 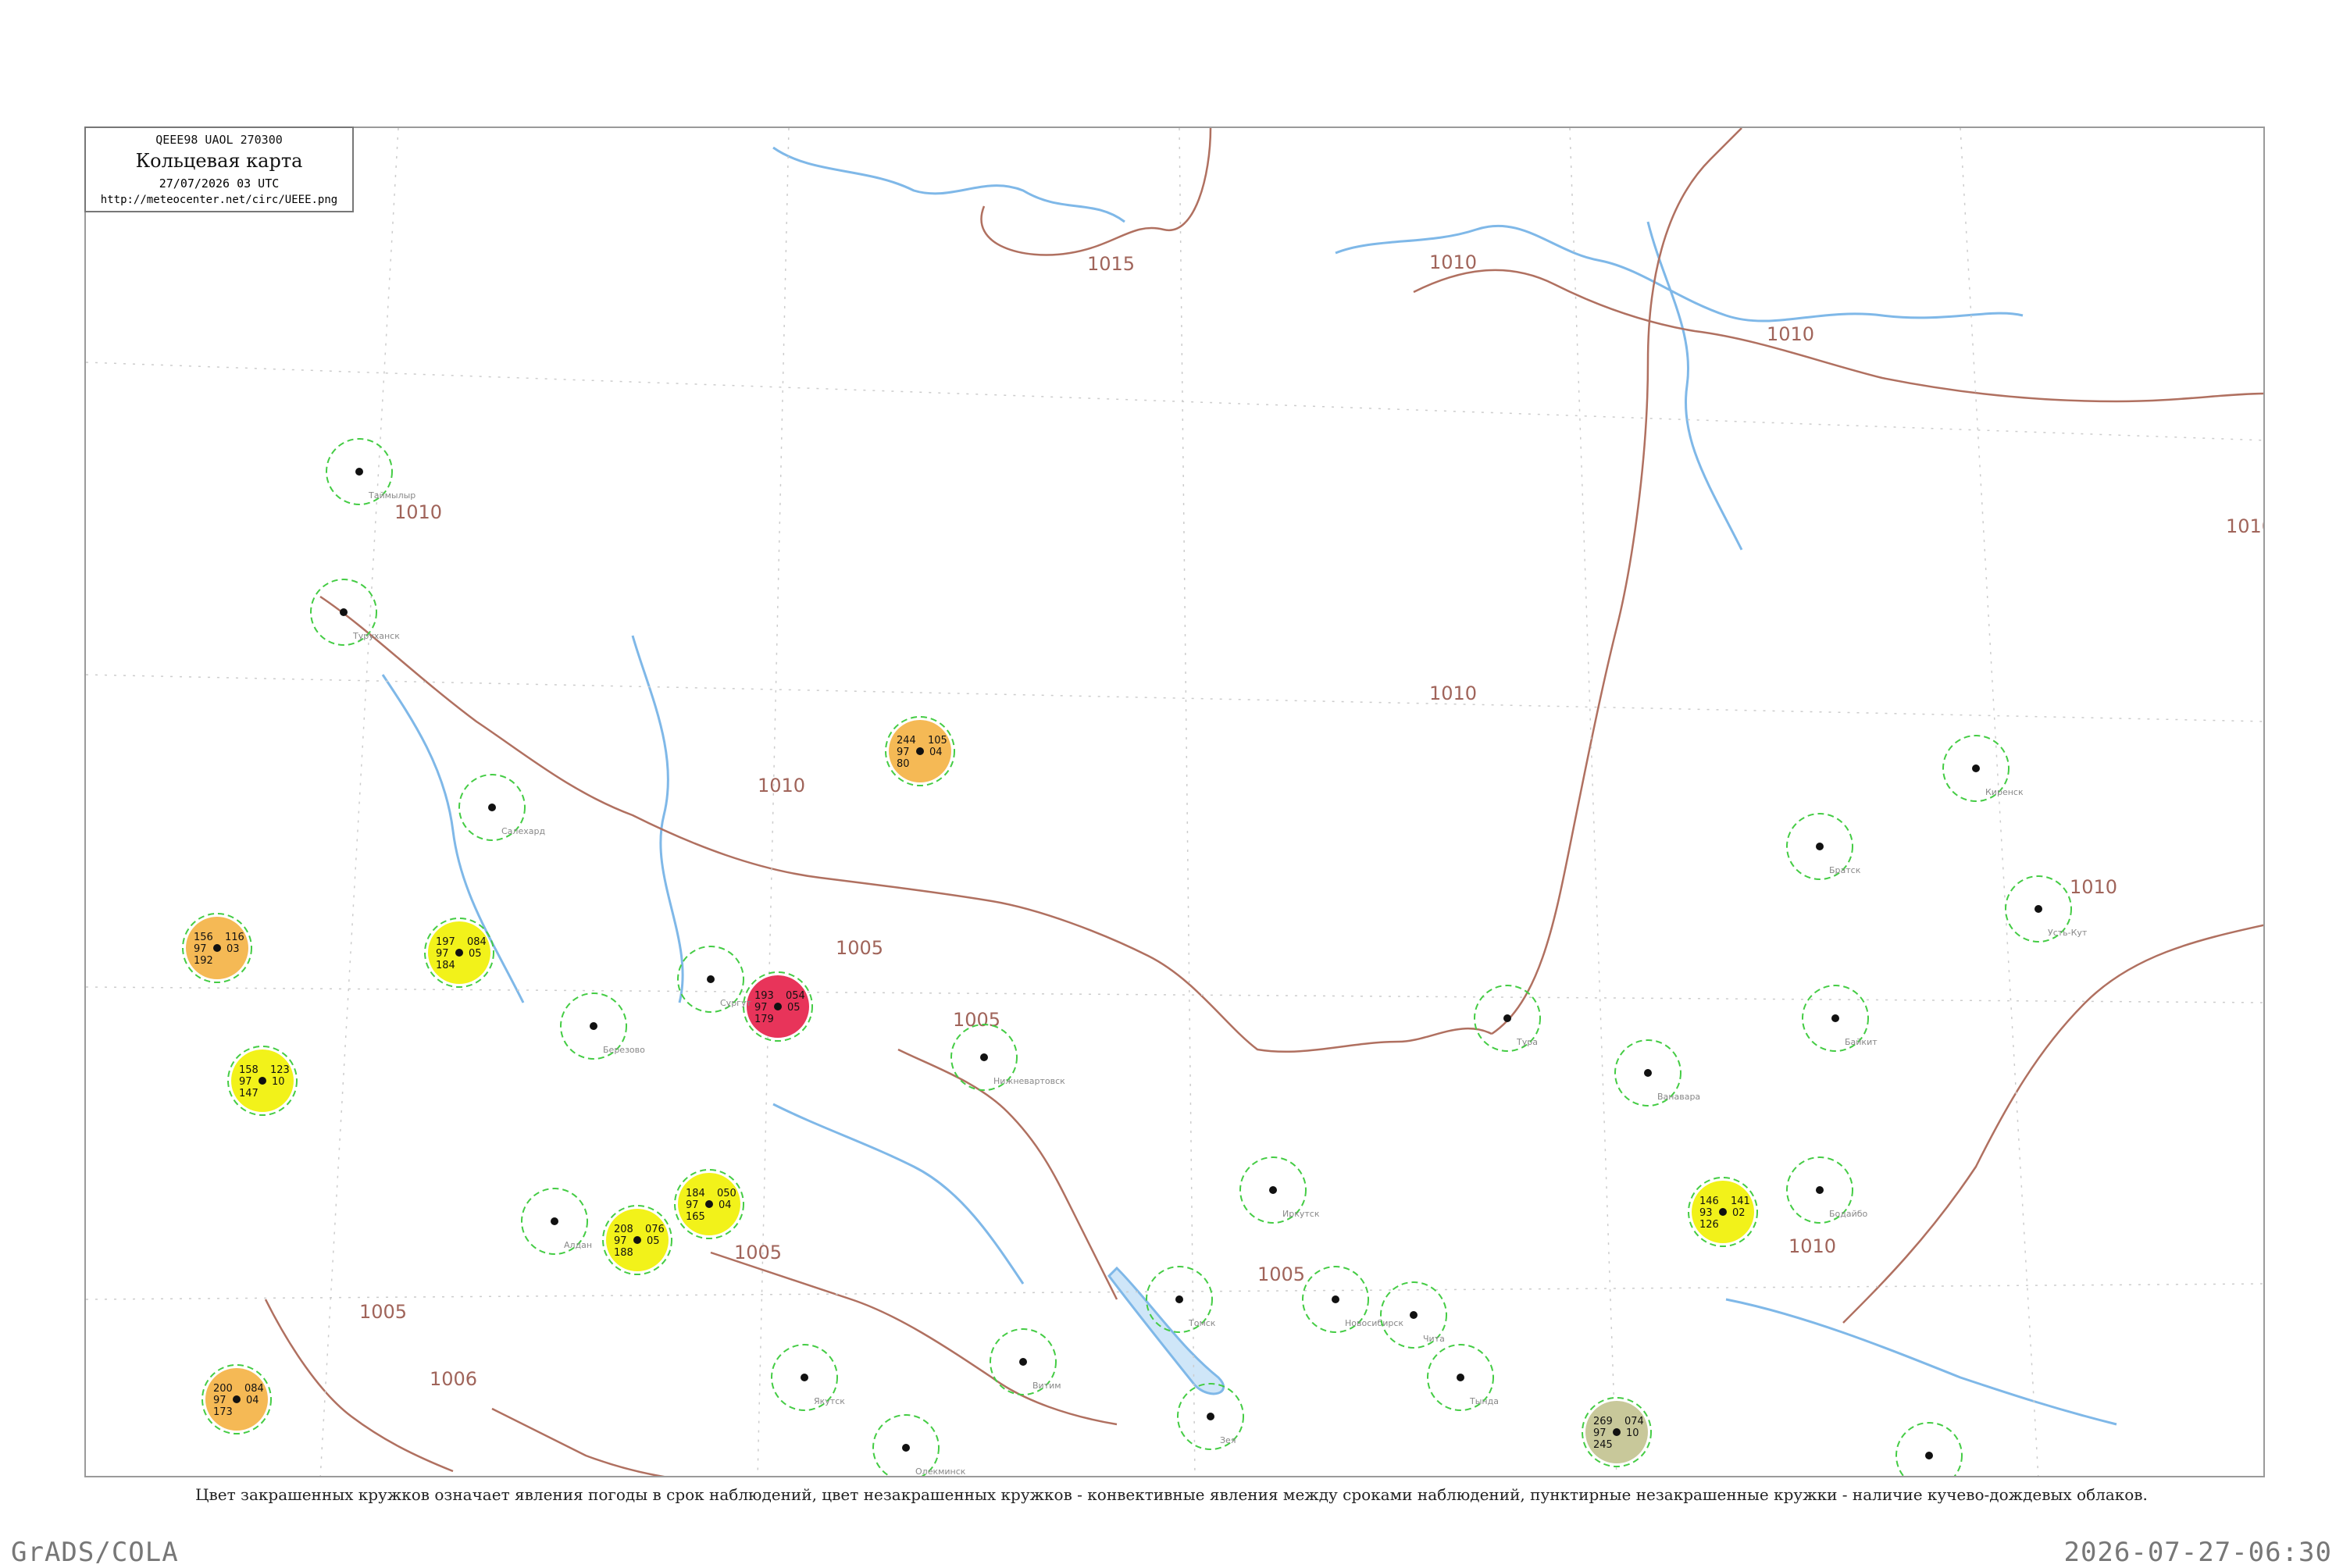 What do you see at coordinates (1921, 1362) in the screenshot?
I see `river-amur` at bounding box center [1921, 1362].